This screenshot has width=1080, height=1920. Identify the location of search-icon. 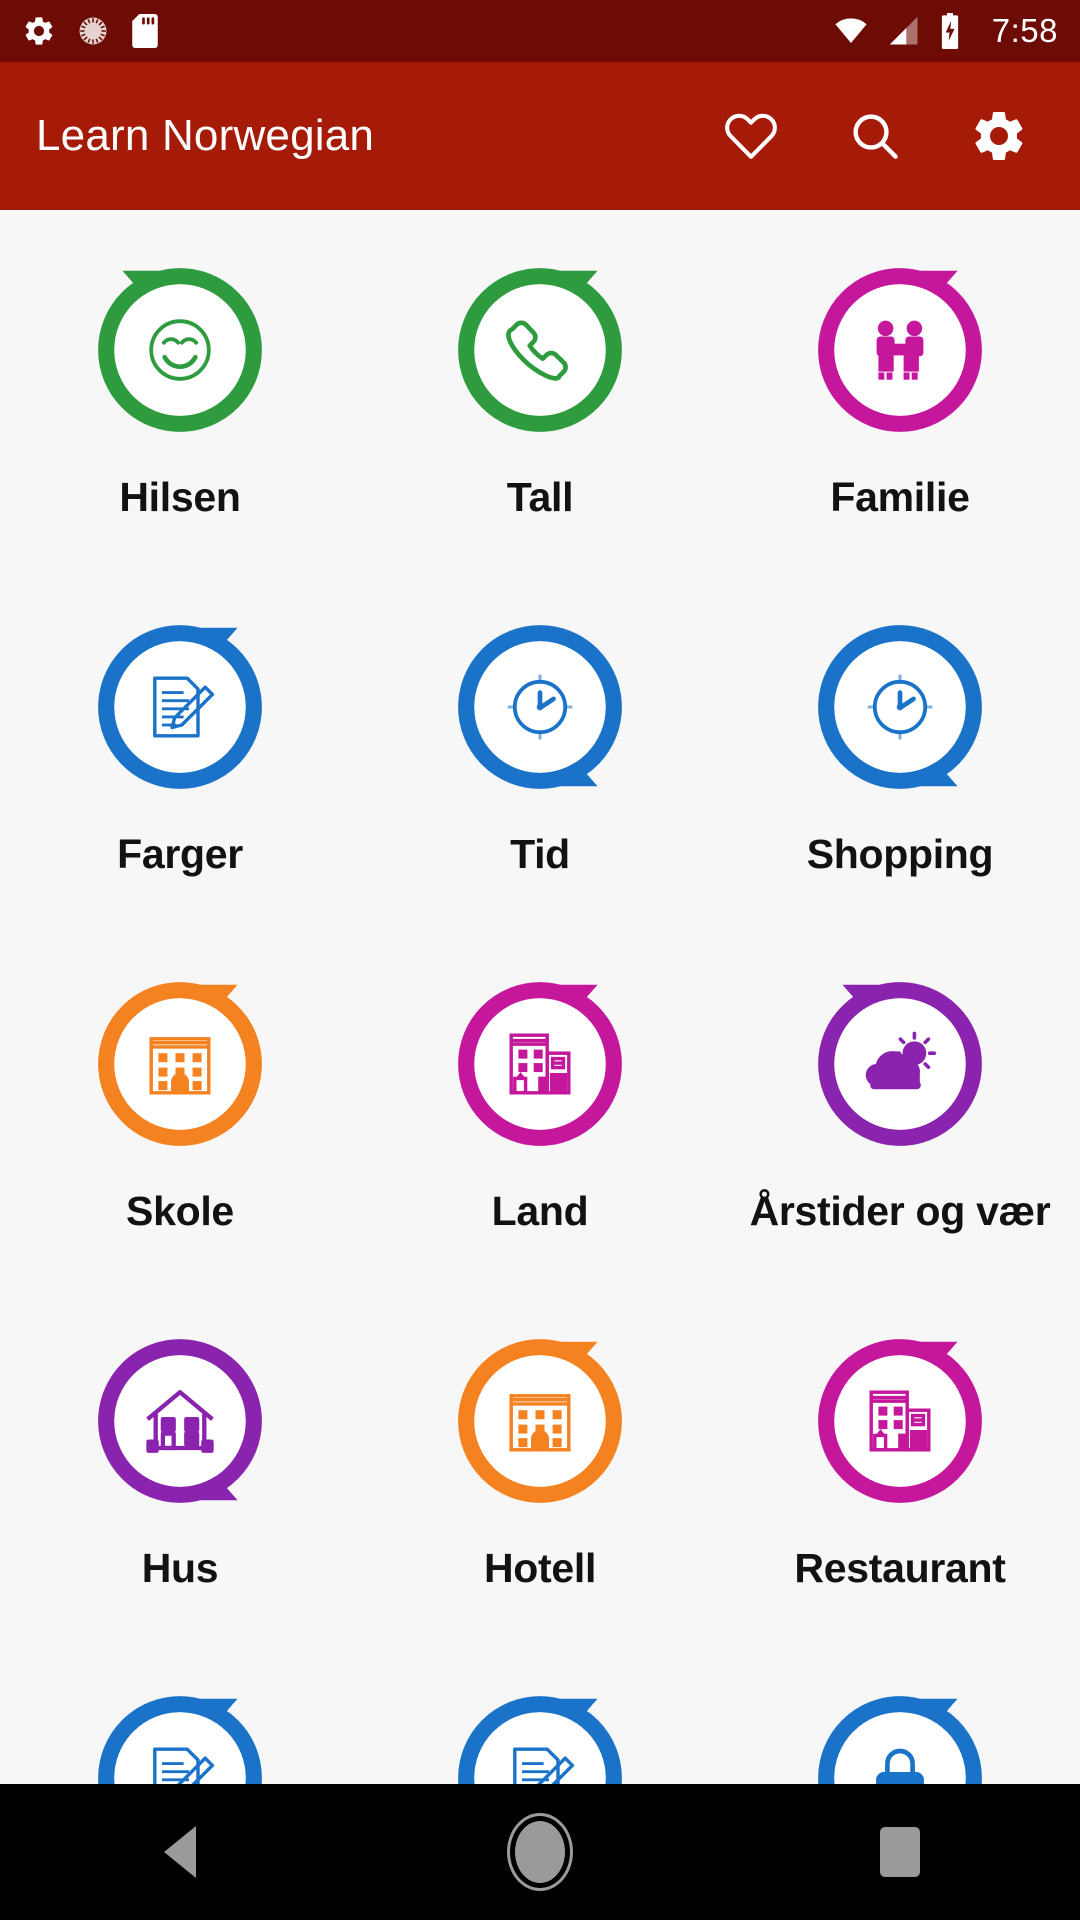
(875, 136).